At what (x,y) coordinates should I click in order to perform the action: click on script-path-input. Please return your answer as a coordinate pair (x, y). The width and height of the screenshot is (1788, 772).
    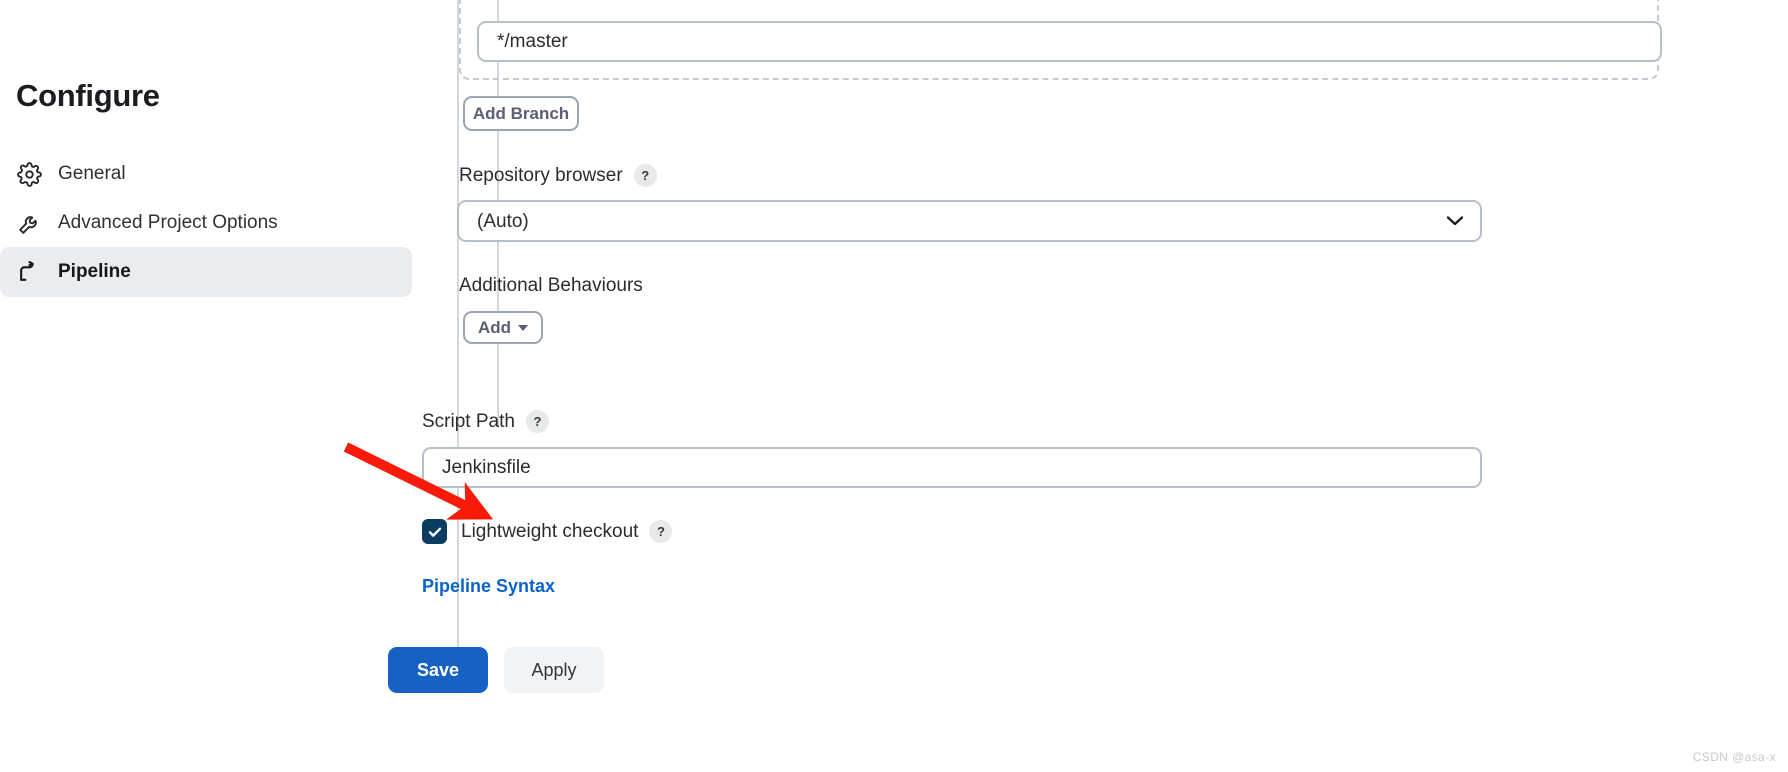
    Looking at the image, I should click on (952, 467).